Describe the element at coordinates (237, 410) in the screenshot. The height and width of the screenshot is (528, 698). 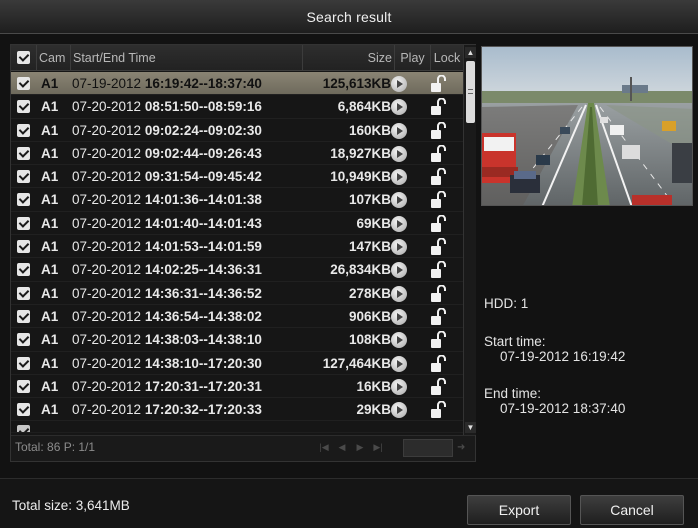
I see `table-row: A1 07-20-2012 17:20:32--17:20:33 29KB` at that location.